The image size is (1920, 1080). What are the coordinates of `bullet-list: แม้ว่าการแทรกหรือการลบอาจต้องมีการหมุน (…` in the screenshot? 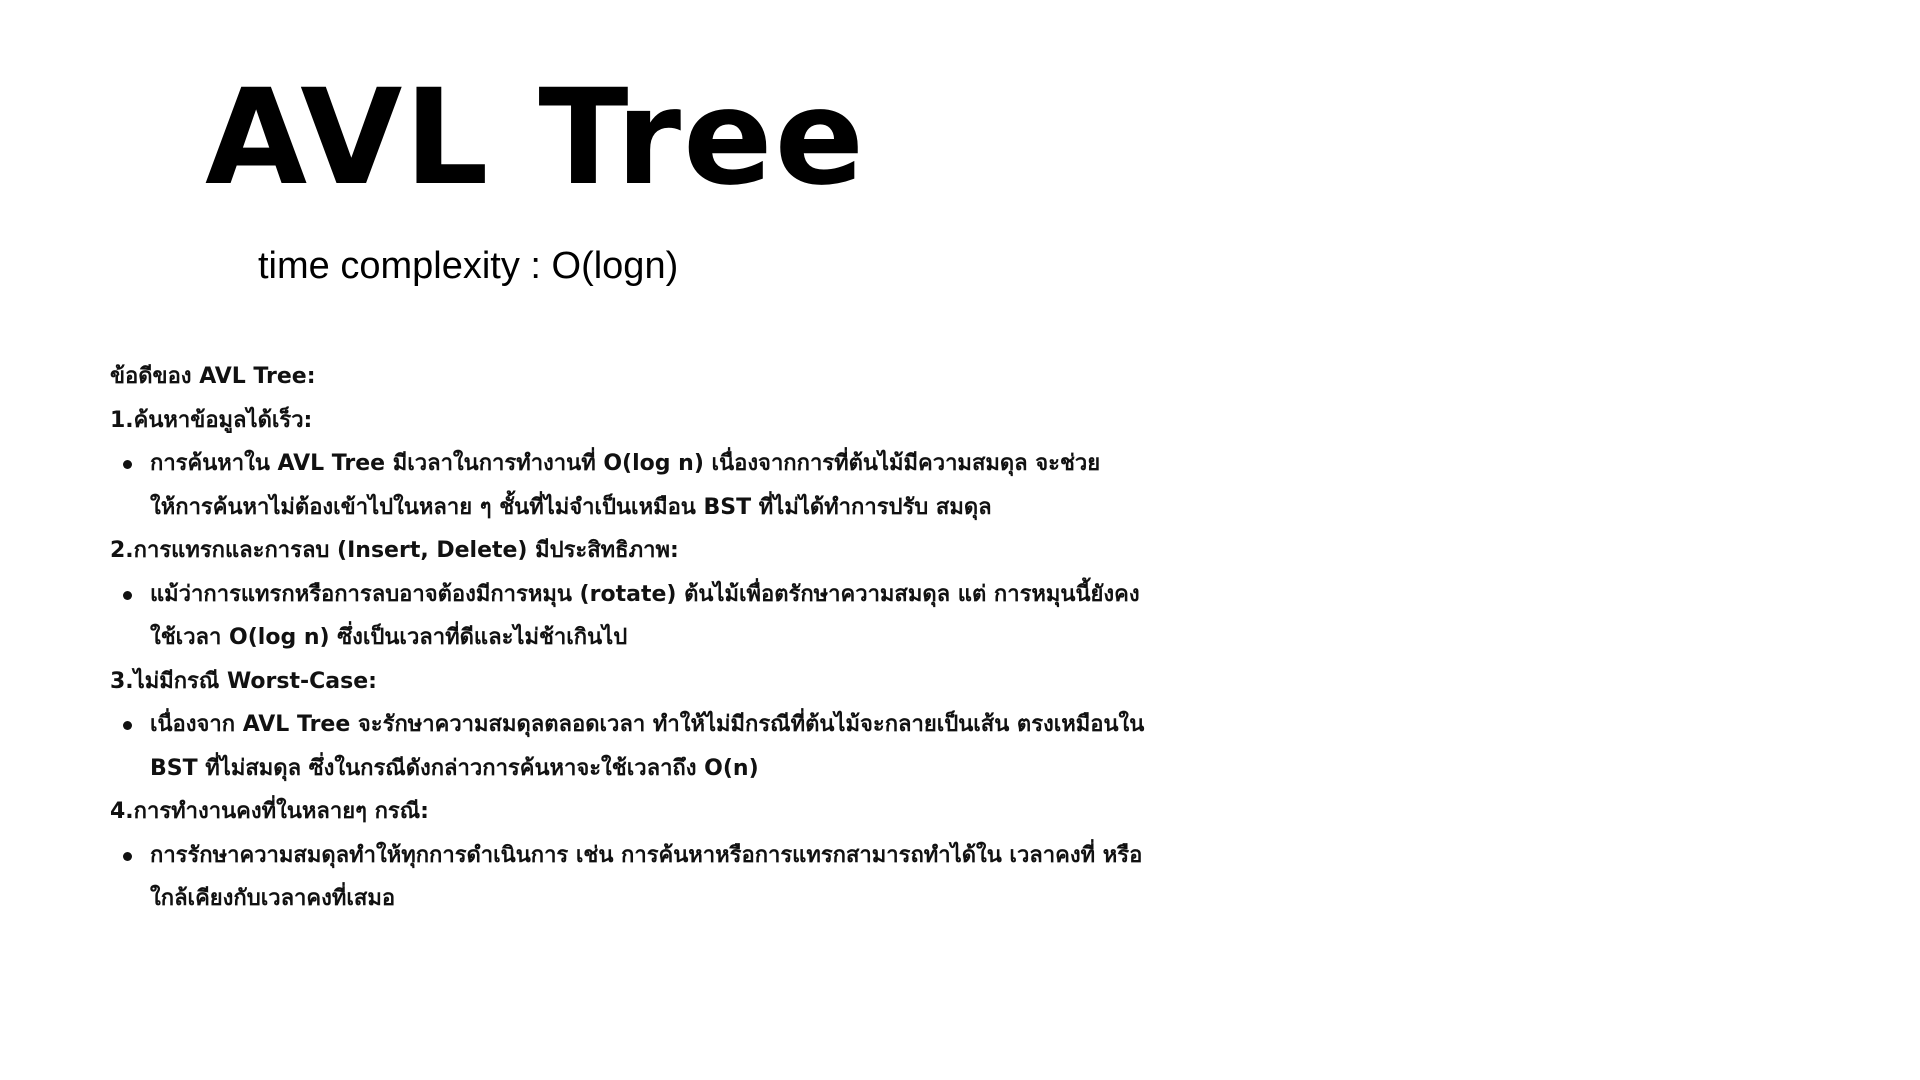 It's located at (660, 616).